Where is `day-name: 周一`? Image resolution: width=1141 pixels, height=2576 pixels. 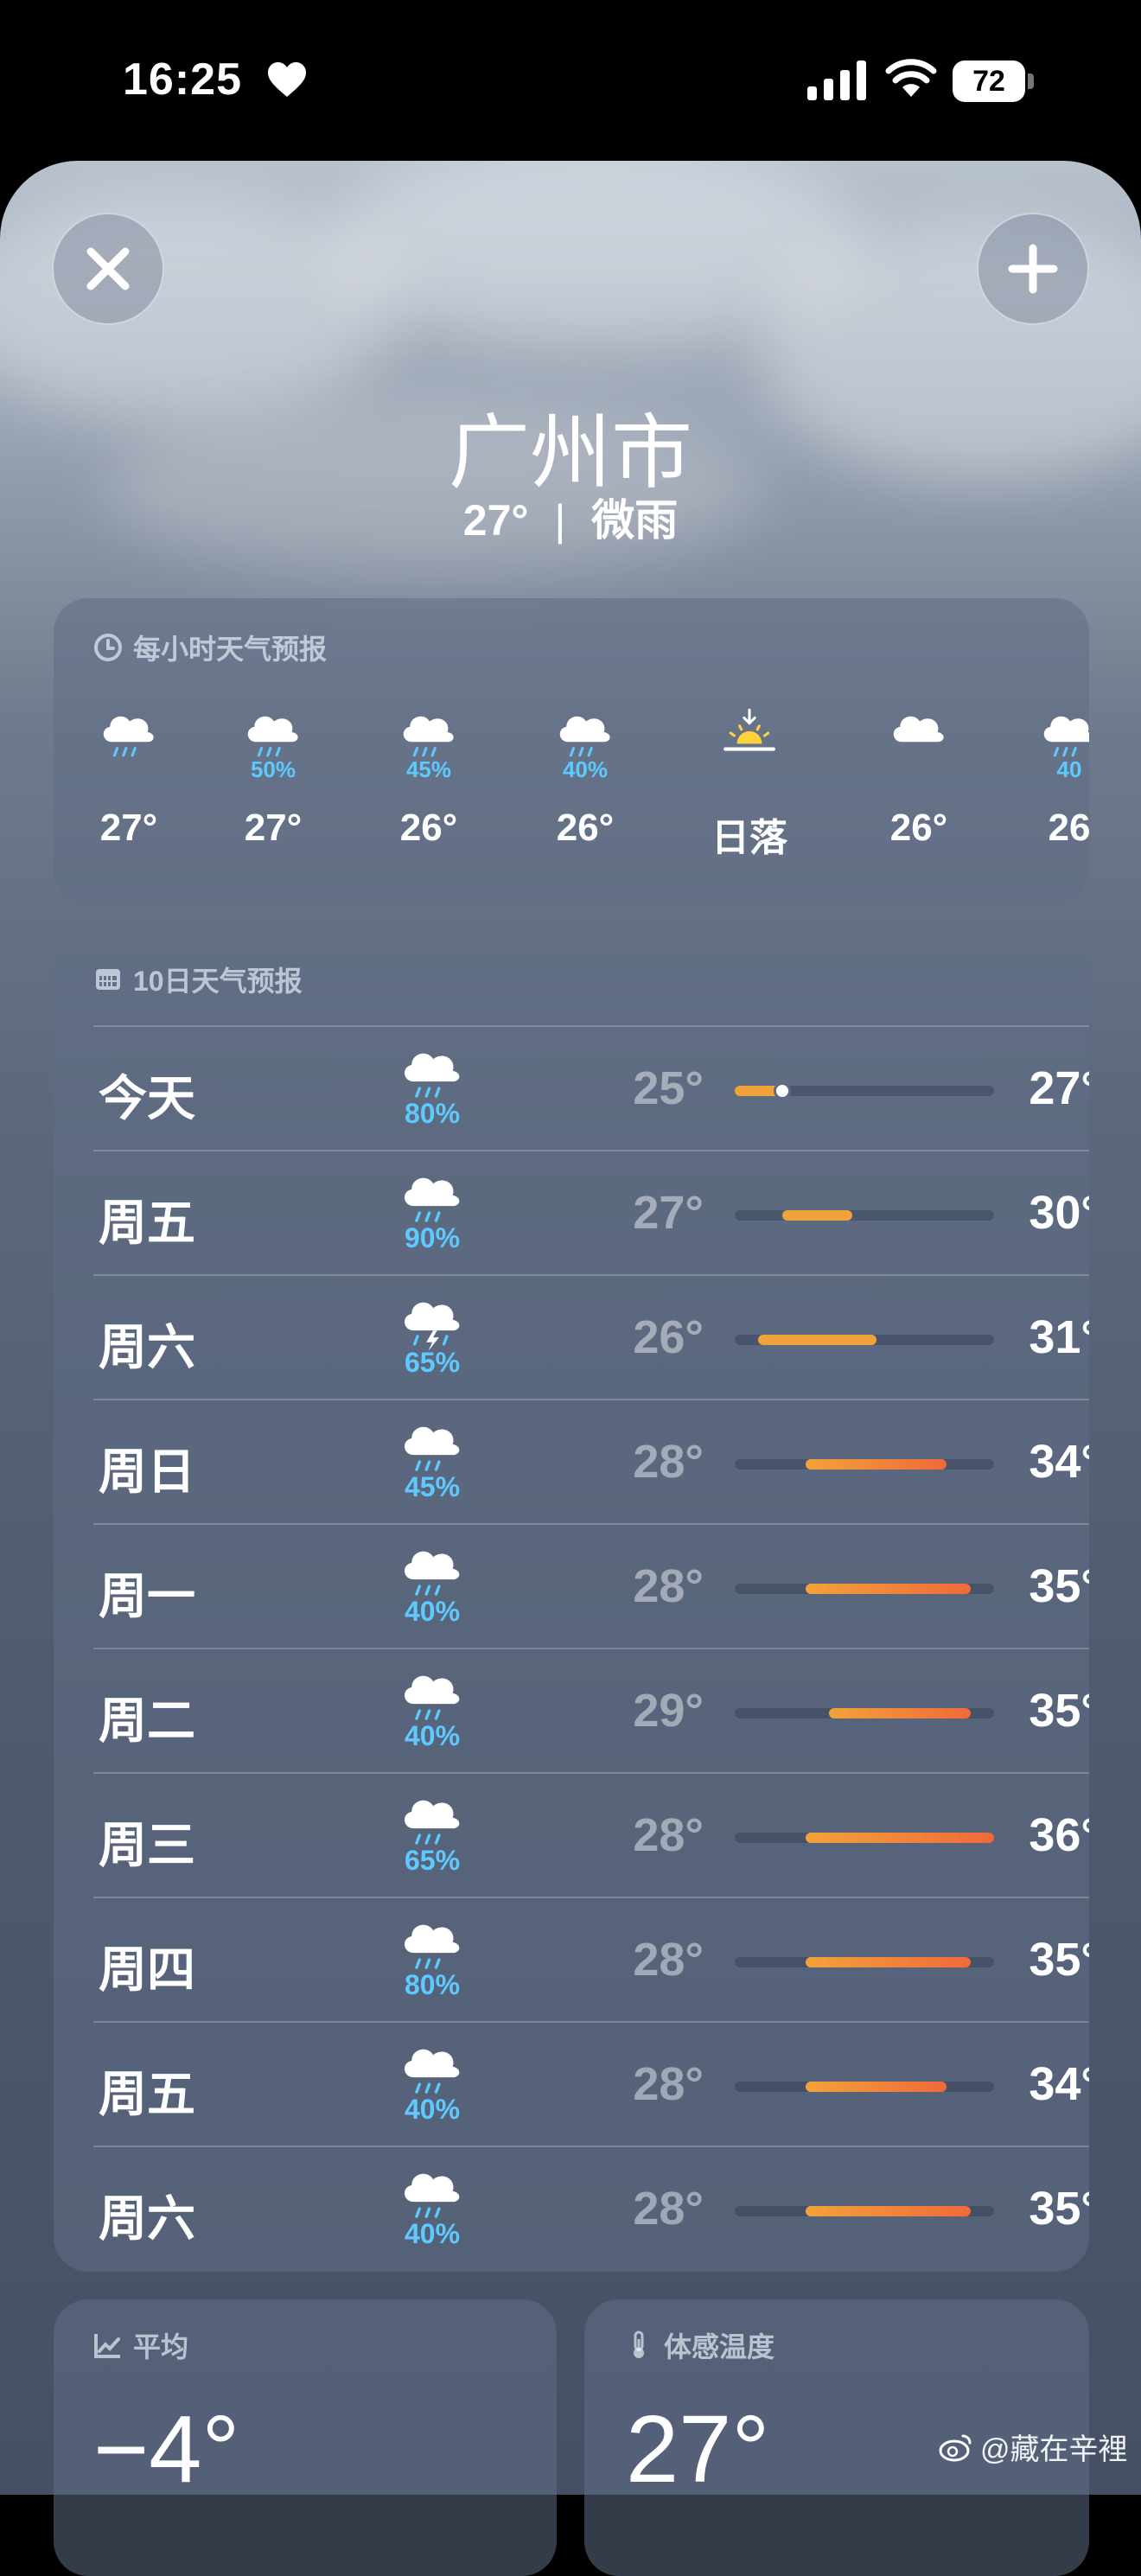
day-name: 周一 is located at coordinates (147, 1596).